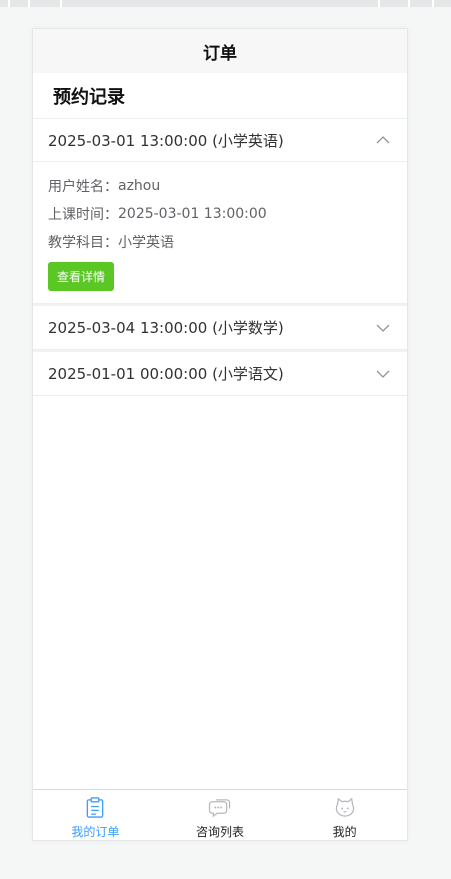 The height and width of the screenshot is (879, 451). What do you see at coordinates (220, 53) in the screenshot?
I see `page-title: 订单` at bounding box center [220, 53].